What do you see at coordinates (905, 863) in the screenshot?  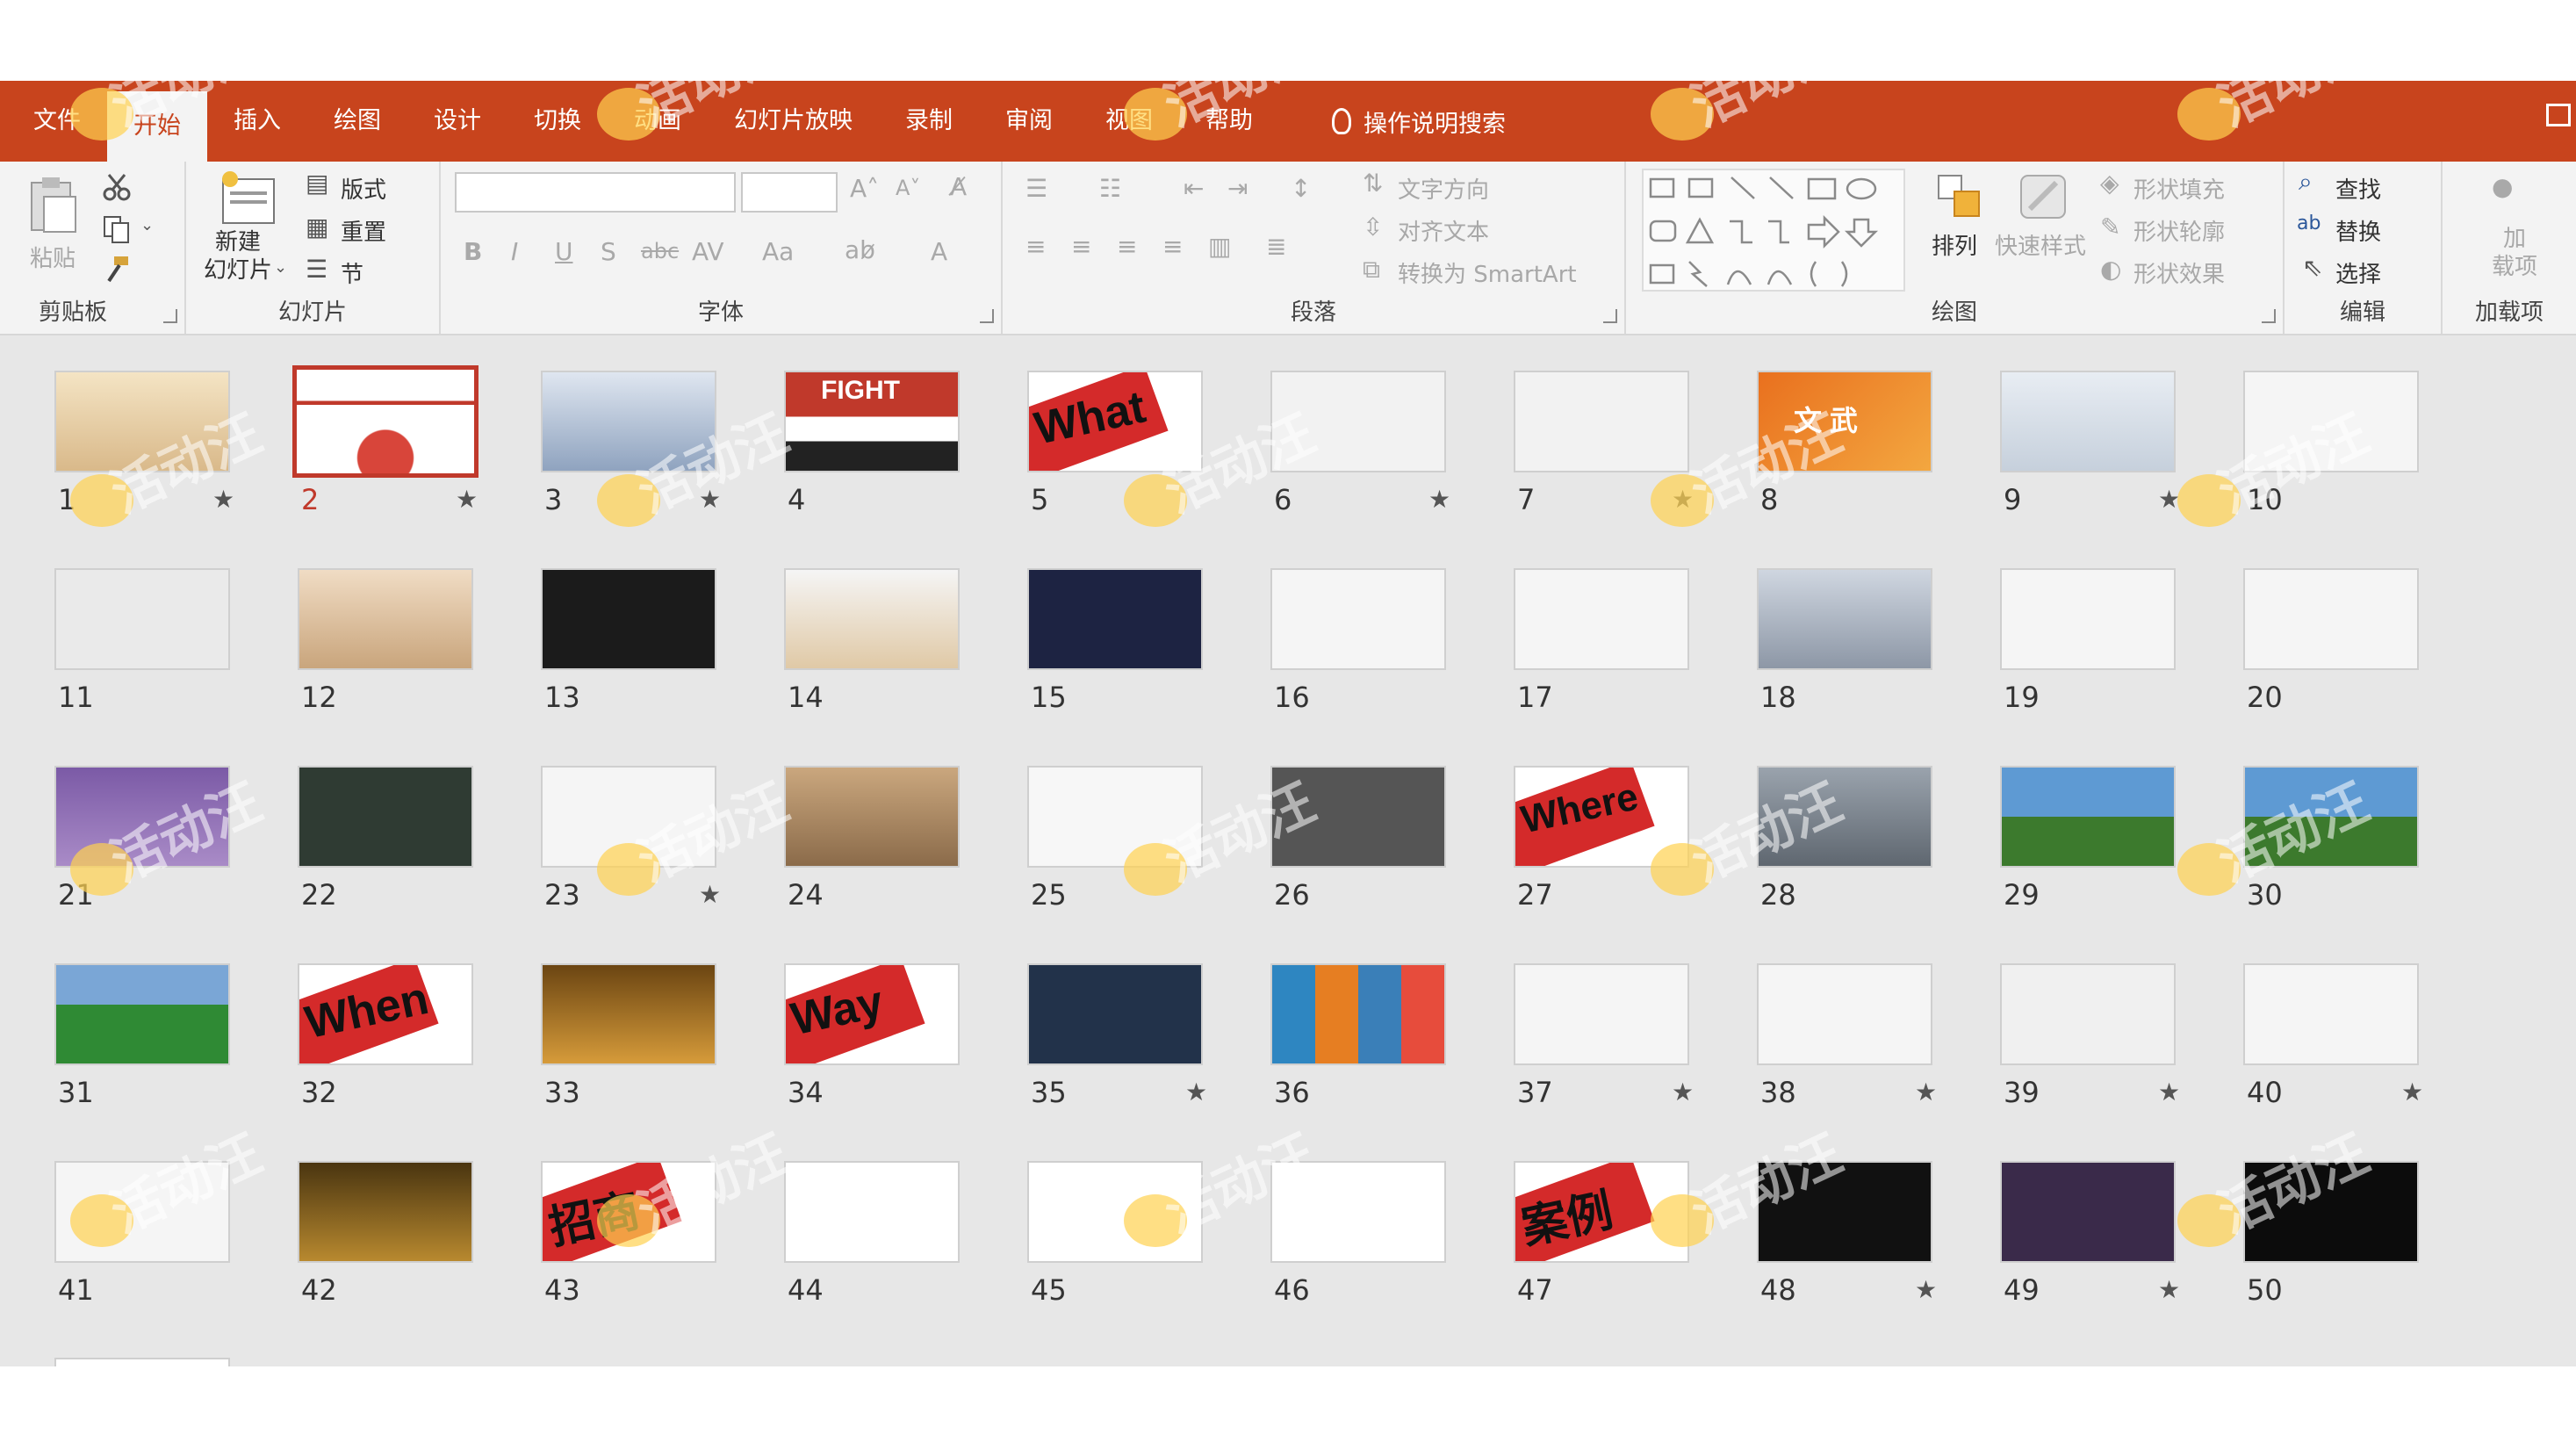 I see `slide-thumbnail: 24` at bounding box center [905, 863].